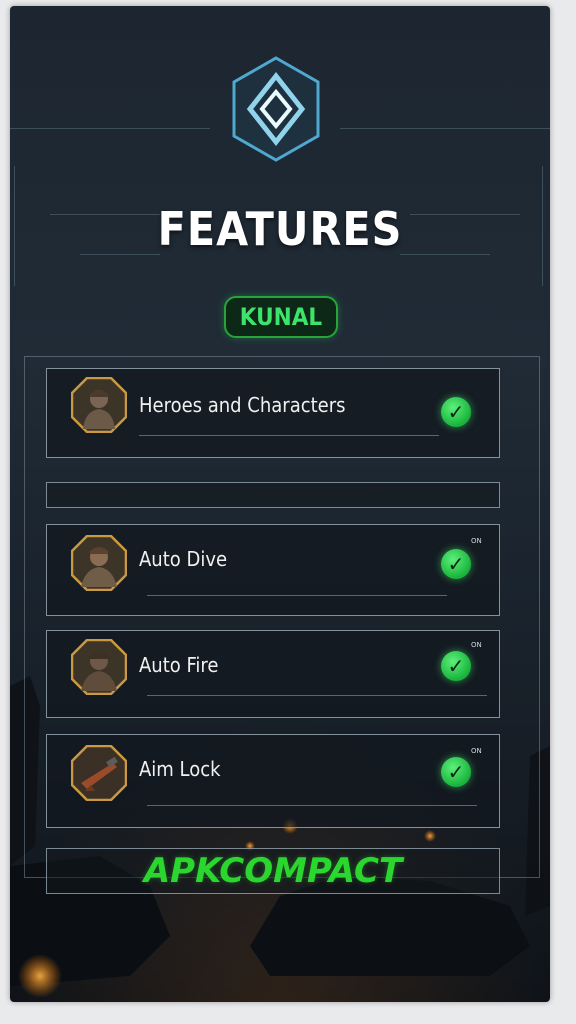 Image resolution: width=576 pixels, height=1024 pixels. Describe the element at coordinates (183, 559) in the screenshot. I see `feature-label: Auto Dive` at that location.